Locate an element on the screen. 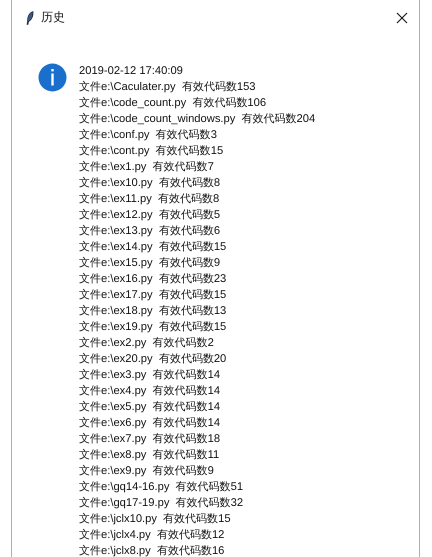 The height and width of the screenshot is (557, 432). message-line: 文件e:\gq14-16.py 有效代码数51 is located at coordinates (161, 487).